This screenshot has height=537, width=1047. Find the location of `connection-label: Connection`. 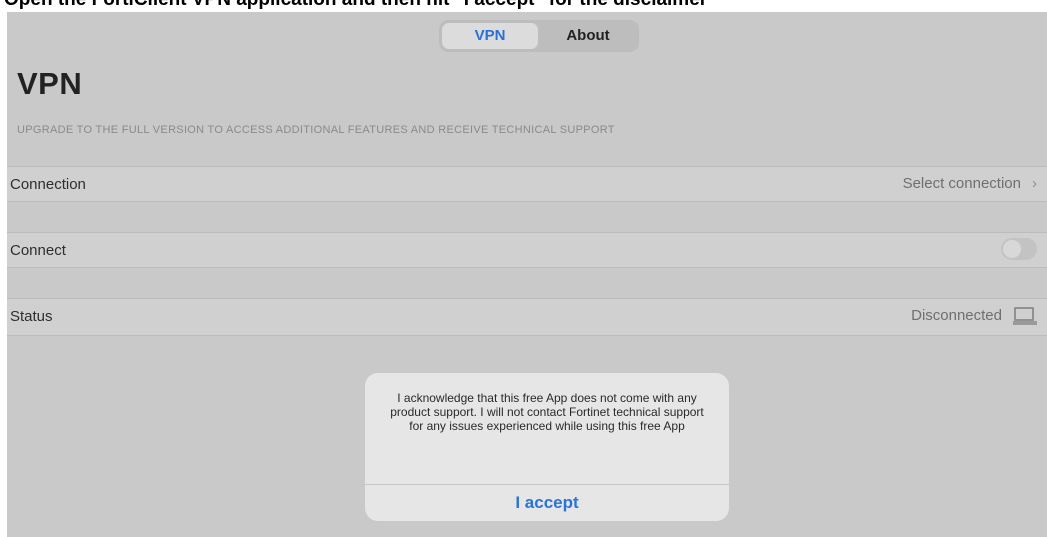

connection-label: Connection is located at coordinates (48, 184).